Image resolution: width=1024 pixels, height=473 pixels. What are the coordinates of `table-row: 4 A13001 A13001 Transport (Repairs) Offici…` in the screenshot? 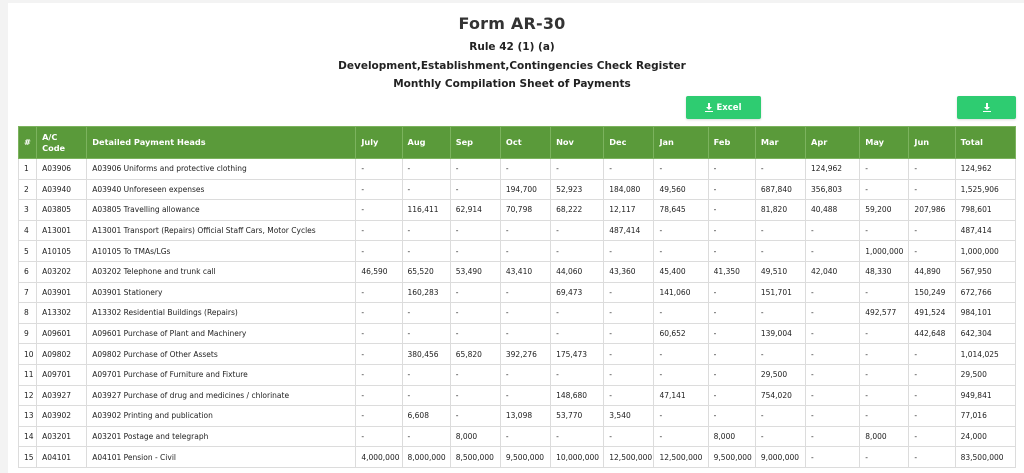 It's located at (517, 230).